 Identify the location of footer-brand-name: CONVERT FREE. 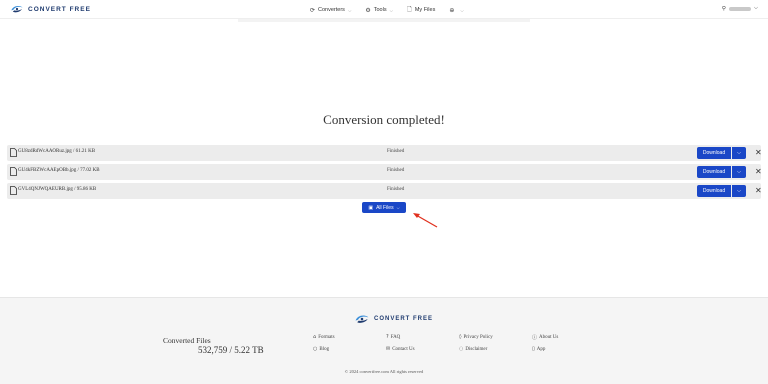
(404, 319).